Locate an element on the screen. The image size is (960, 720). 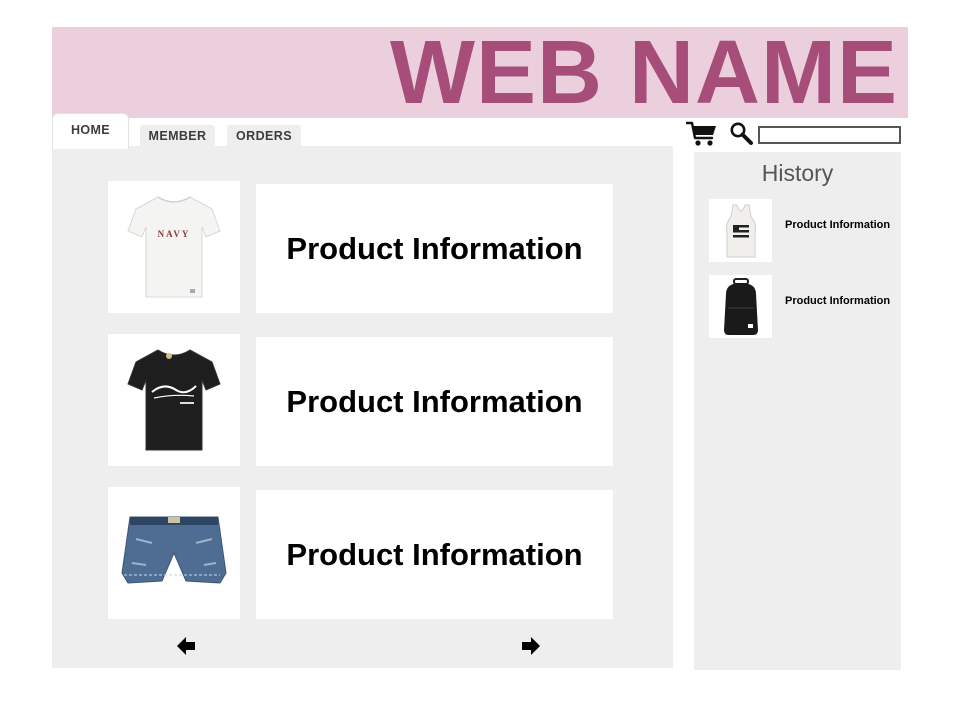
header-banner: WEB NAME is located at coordinates (480, 72).